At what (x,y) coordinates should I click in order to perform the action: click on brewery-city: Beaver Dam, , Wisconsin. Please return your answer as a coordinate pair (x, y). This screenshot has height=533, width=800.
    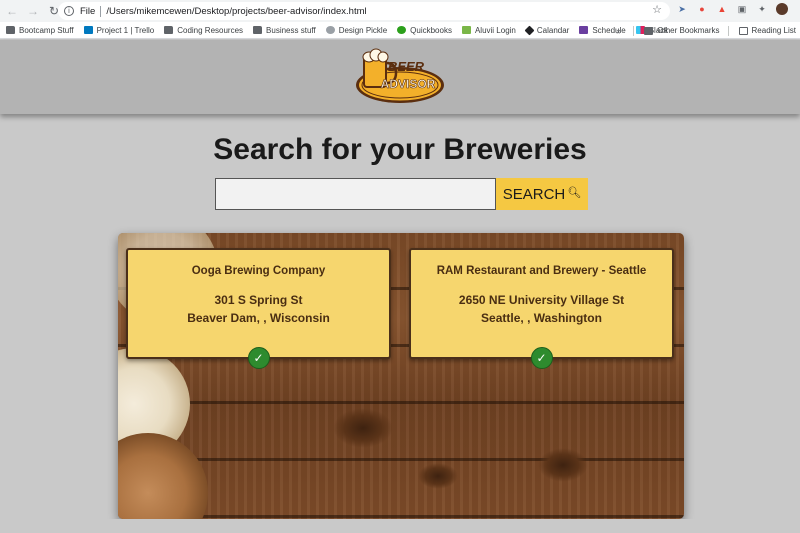
    Looking at the image, I should click on (258, 318).